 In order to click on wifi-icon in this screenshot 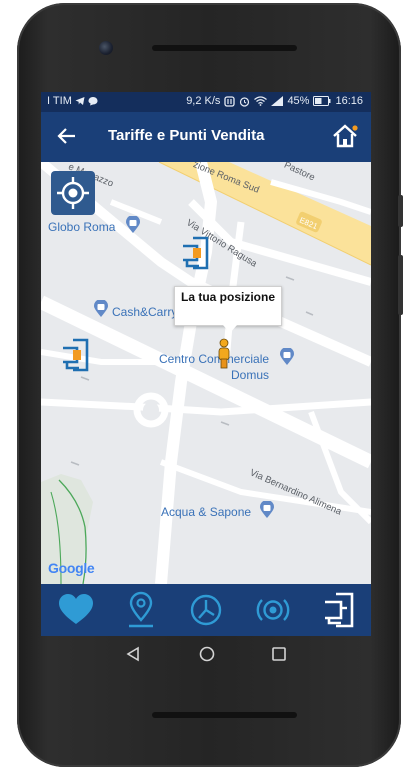, I will do `click(261, 101)`.